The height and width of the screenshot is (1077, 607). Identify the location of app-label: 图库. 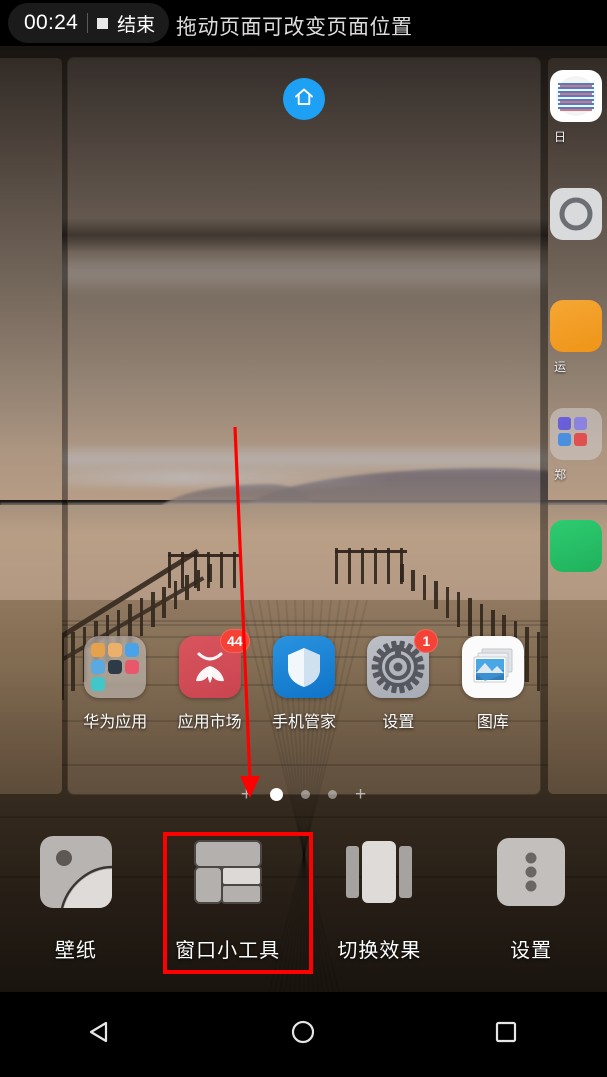
(492, 722).